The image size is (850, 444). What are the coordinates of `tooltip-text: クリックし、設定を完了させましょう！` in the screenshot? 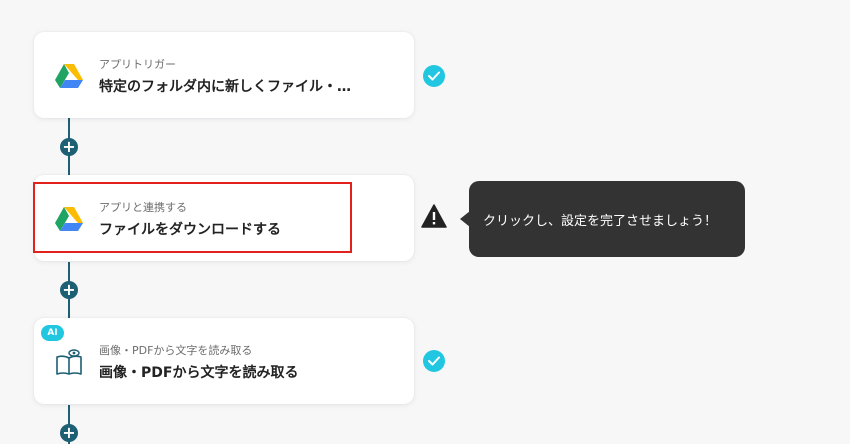 It's located at (600, 221).